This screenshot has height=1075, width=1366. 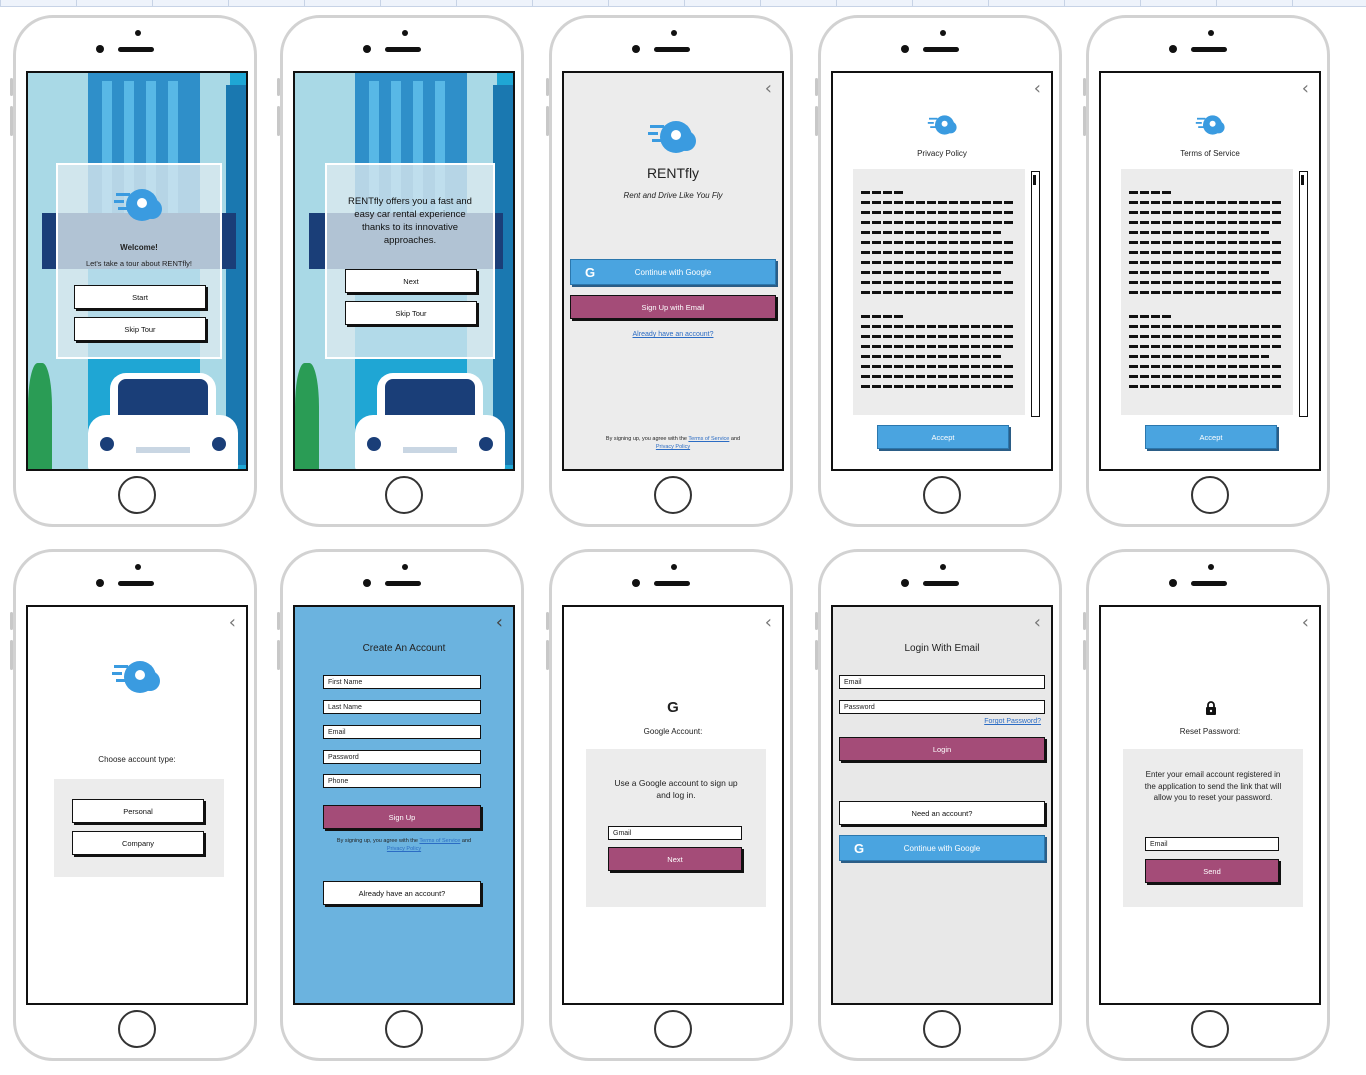 I want to click on company-button: Company, so click(x=138, y=843).